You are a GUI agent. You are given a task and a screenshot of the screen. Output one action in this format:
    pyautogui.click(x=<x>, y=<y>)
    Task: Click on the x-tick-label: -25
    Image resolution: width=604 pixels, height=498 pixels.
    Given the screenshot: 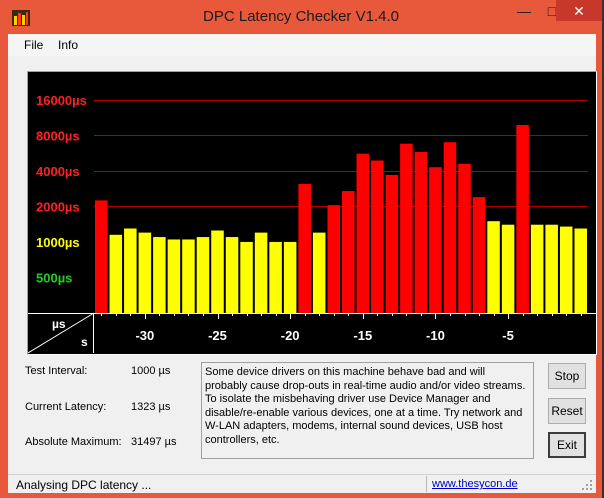 What is the action you would take?
    pyautogui.click(x=217, y=335)
    